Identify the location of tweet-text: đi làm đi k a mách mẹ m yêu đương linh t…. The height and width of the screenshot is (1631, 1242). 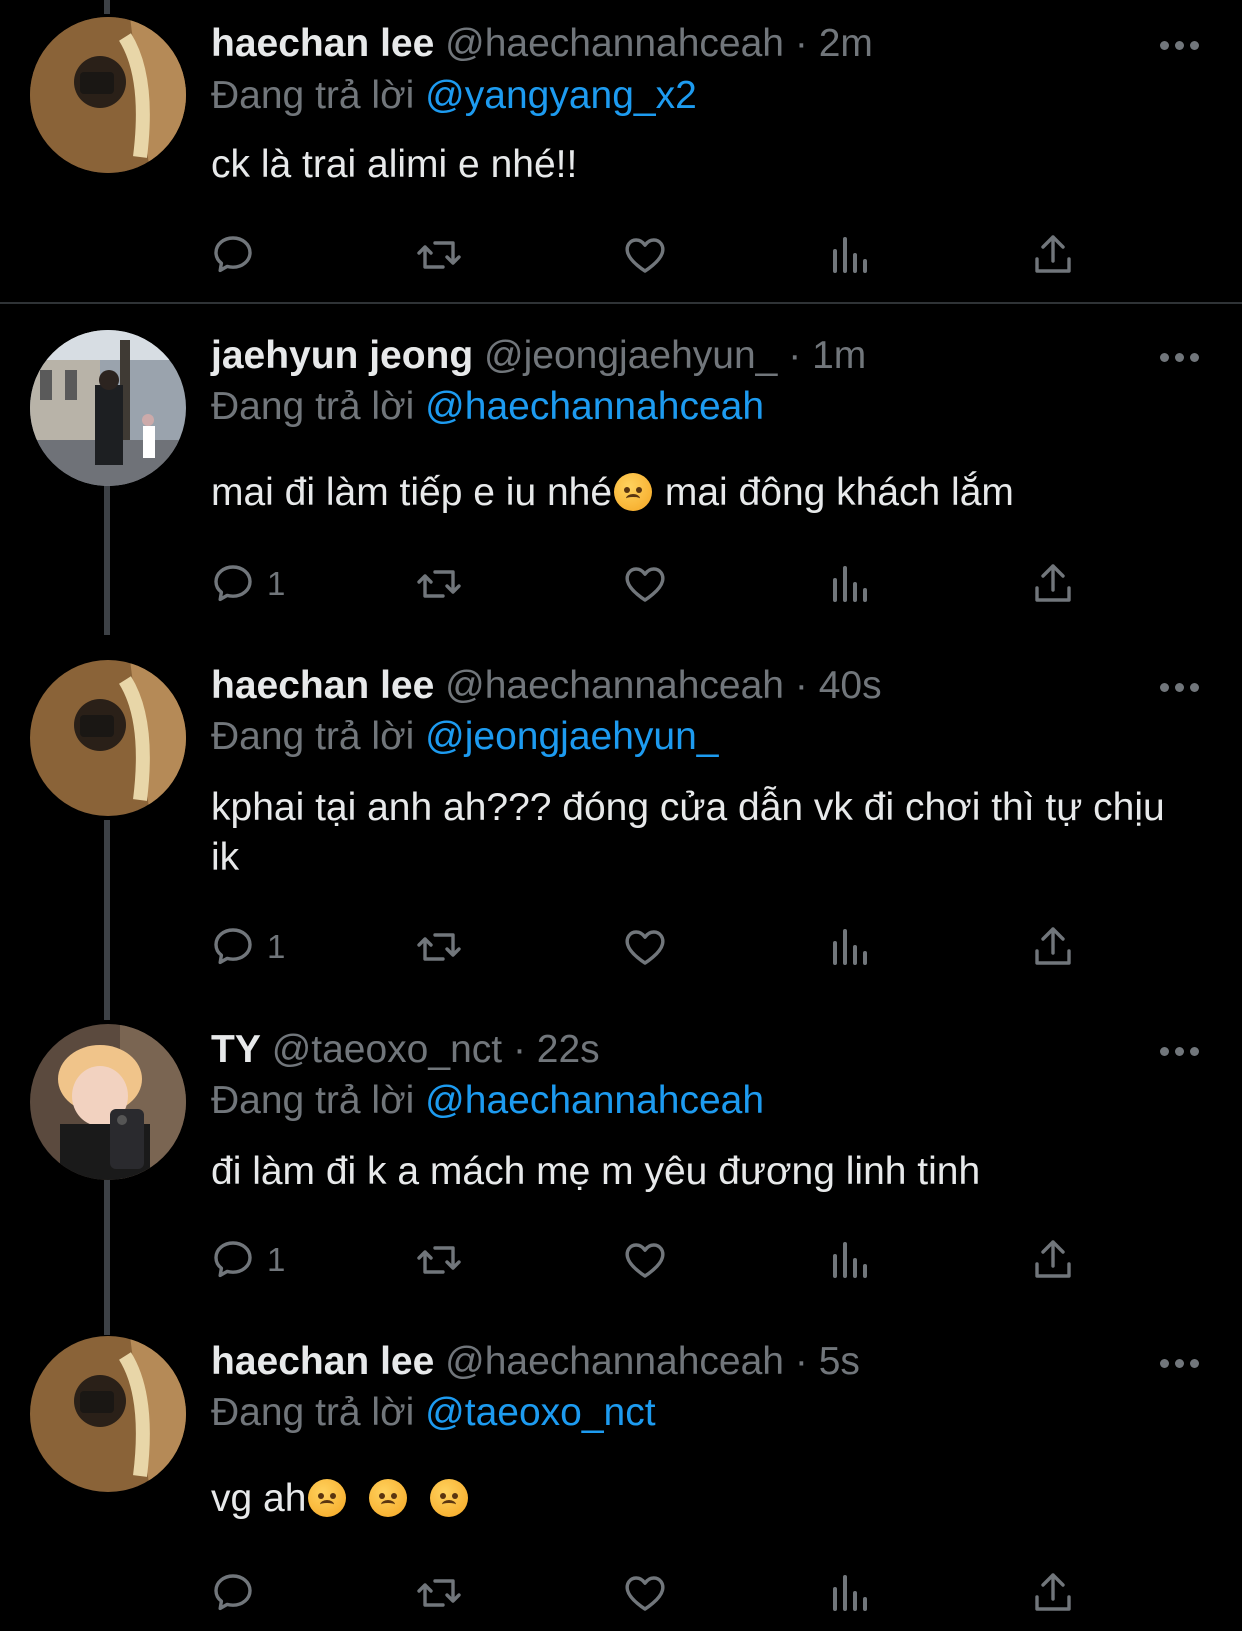
(596, 1171).